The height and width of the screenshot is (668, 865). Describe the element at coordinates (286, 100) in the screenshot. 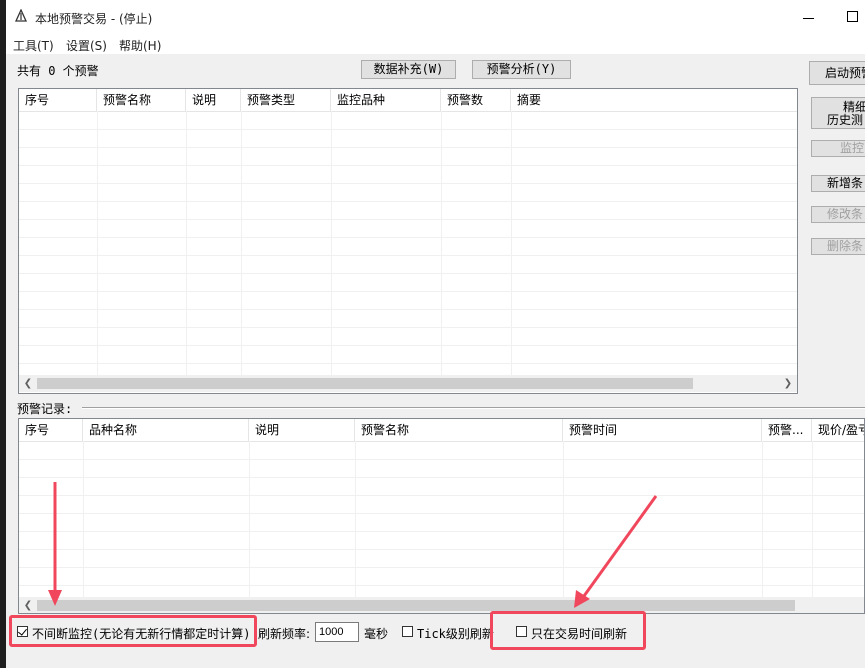

I see `column-header: 预警类型` at that location.